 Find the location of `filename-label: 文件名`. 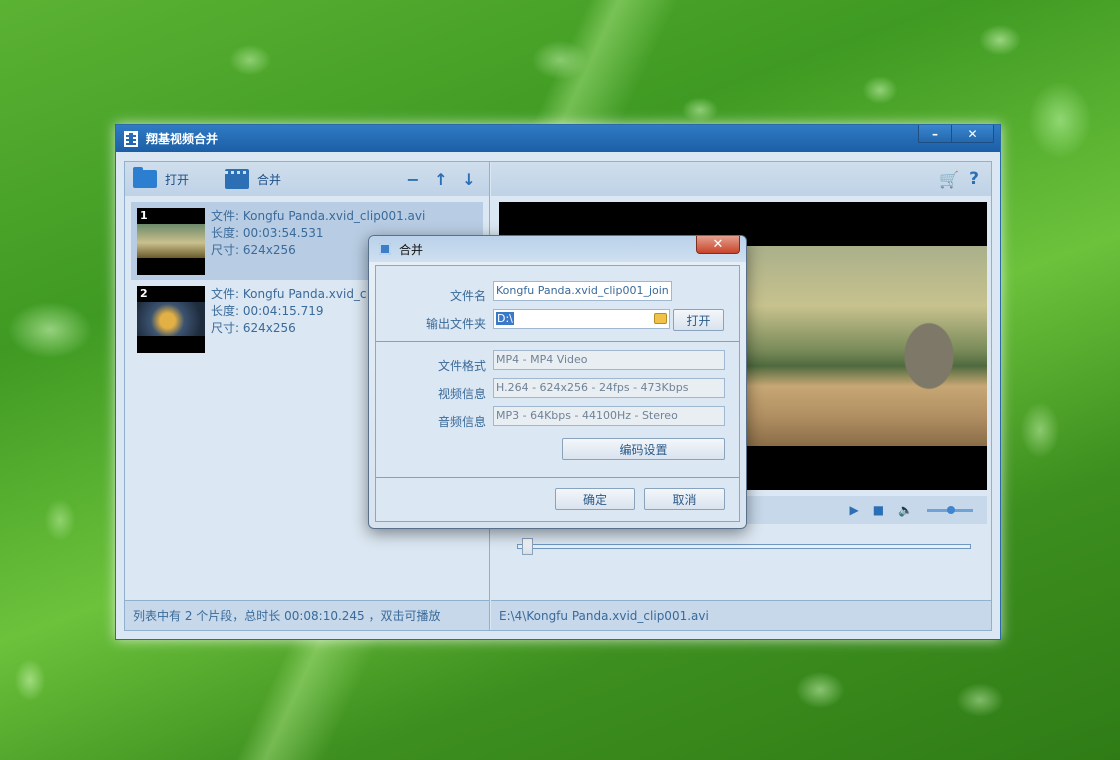

filename-label: 文件名 is located at coordinates (467, 296).